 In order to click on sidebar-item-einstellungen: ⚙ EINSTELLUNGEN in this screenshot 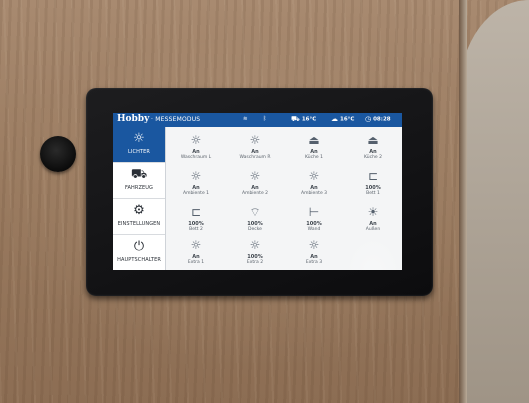, I will do `click(139, 217)`.